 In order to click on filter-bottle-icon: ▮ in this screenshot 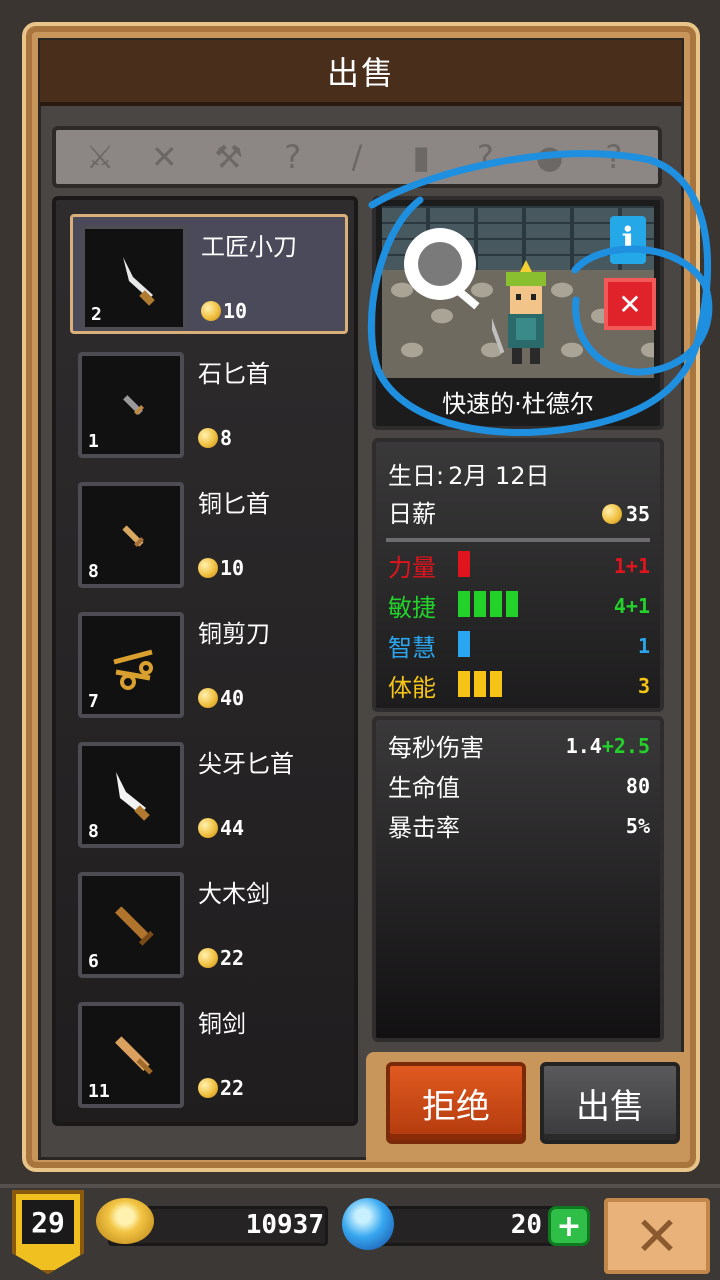, I will do `click(421, 157)`.